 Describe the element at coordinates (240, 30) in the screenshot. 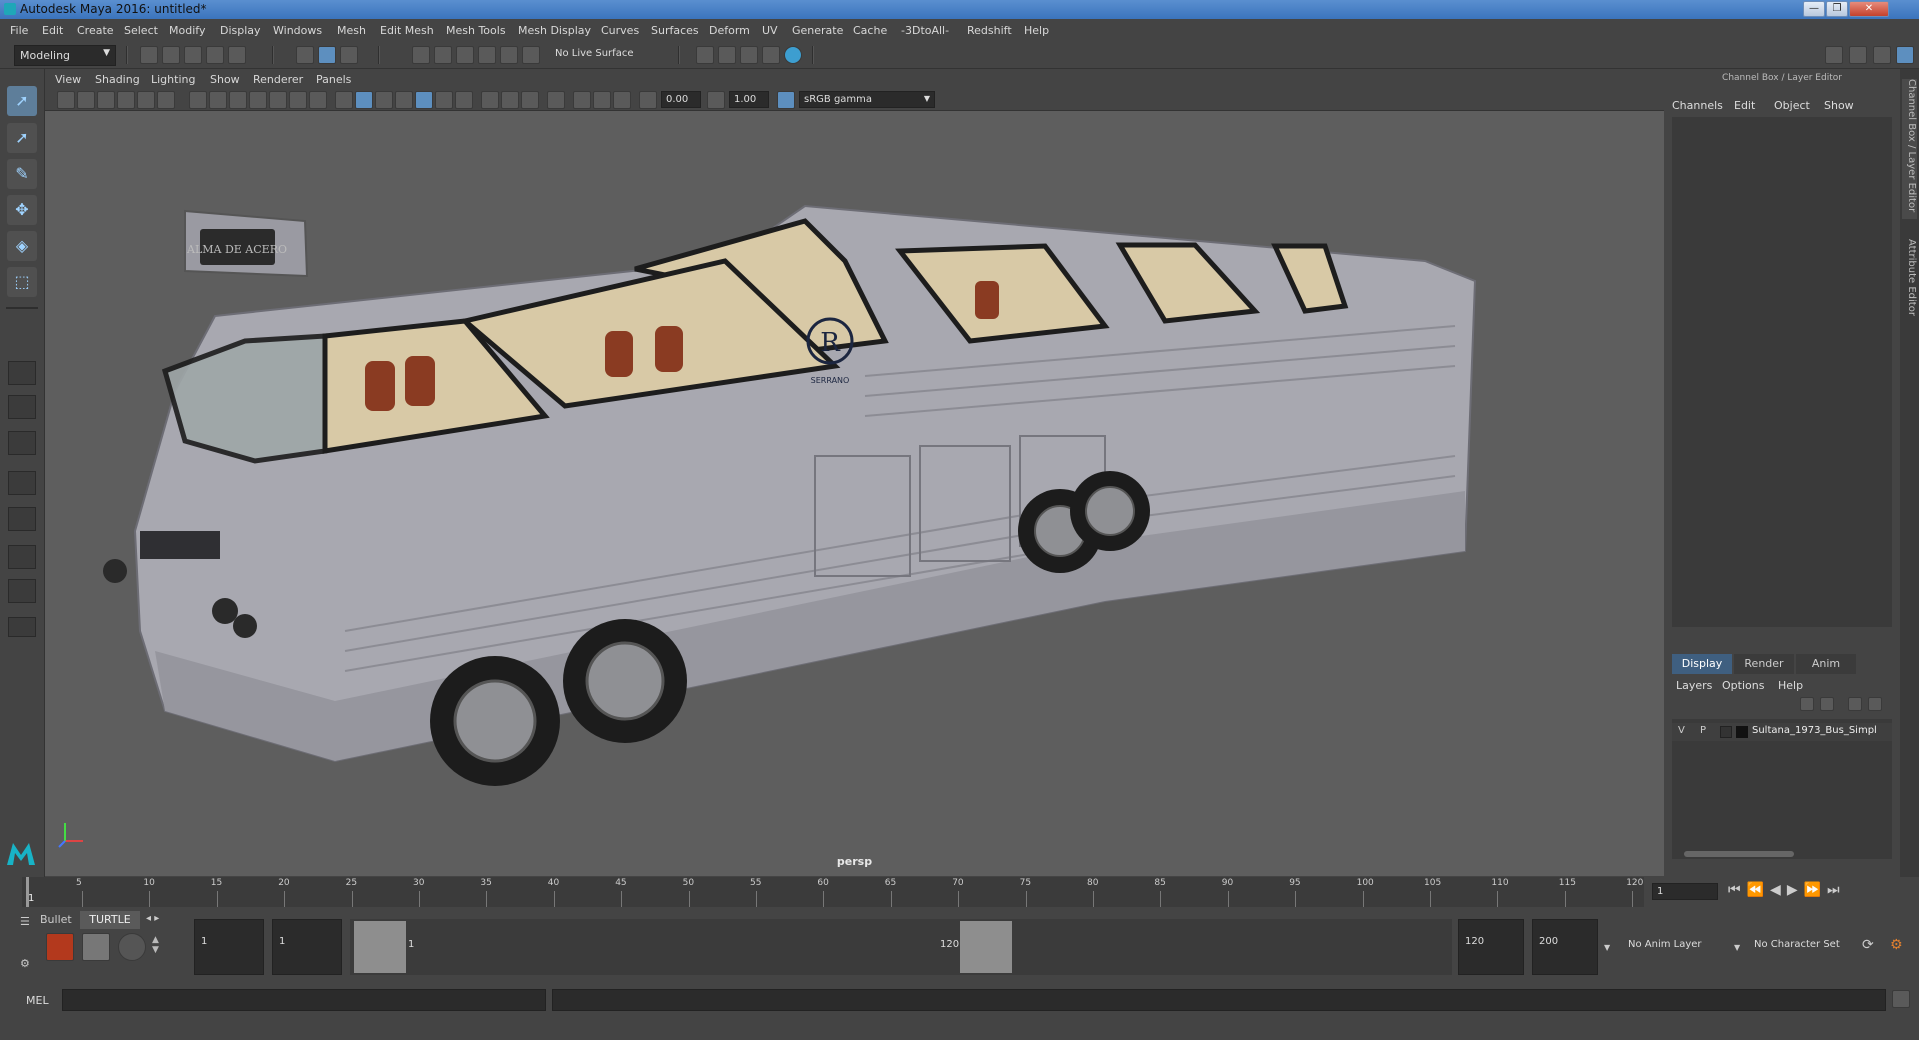

I see `menu-display: Display` at that location.